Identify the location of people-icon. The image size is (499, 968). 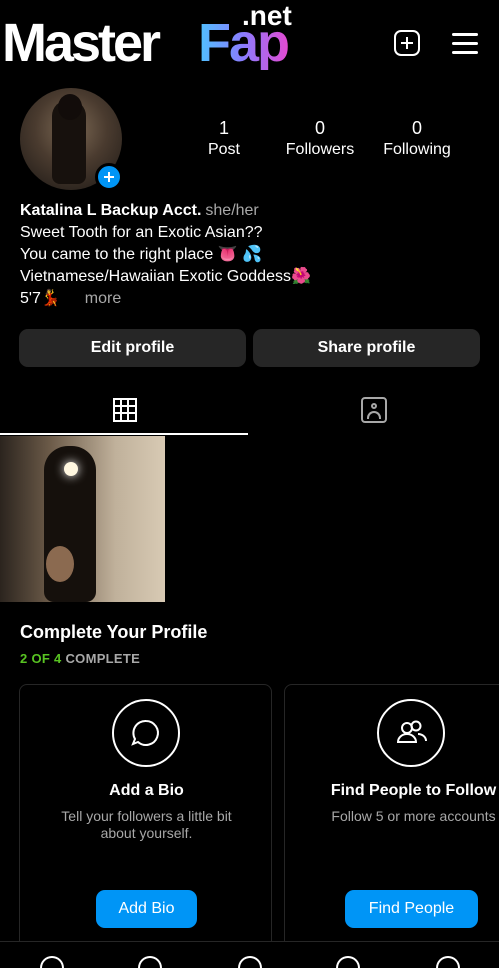
(411, 733).